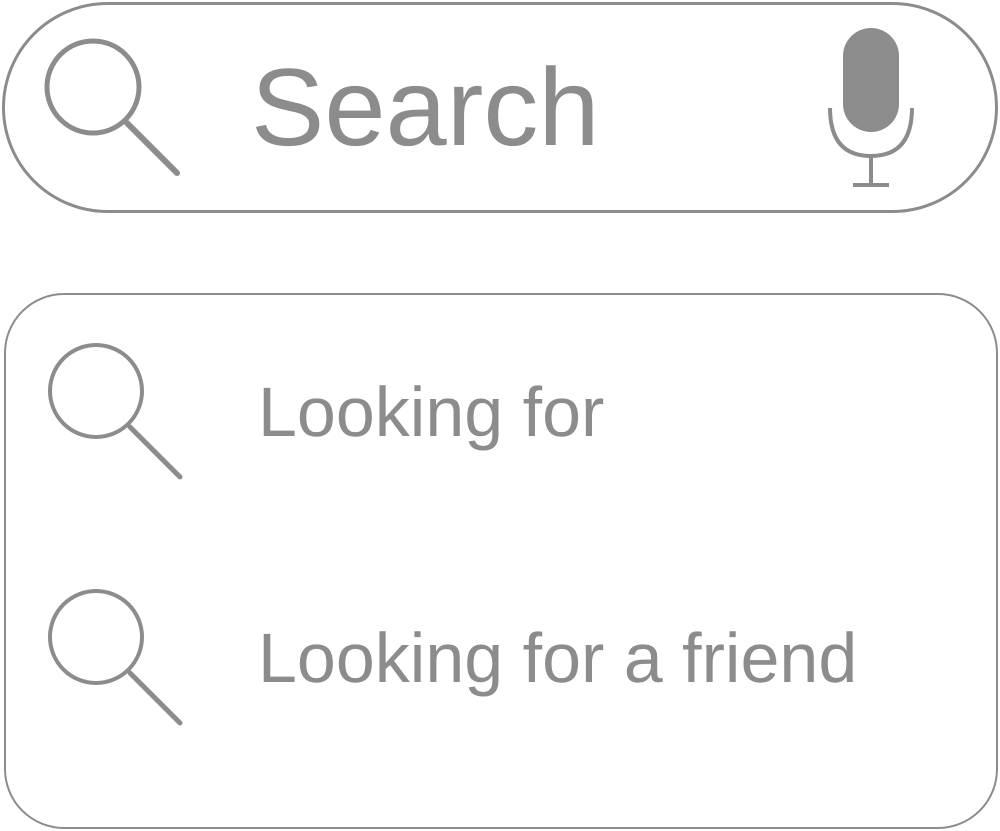  Describe the element at coordinates (539, 107) in the screenshot. I see `search-field: Search` at that location.